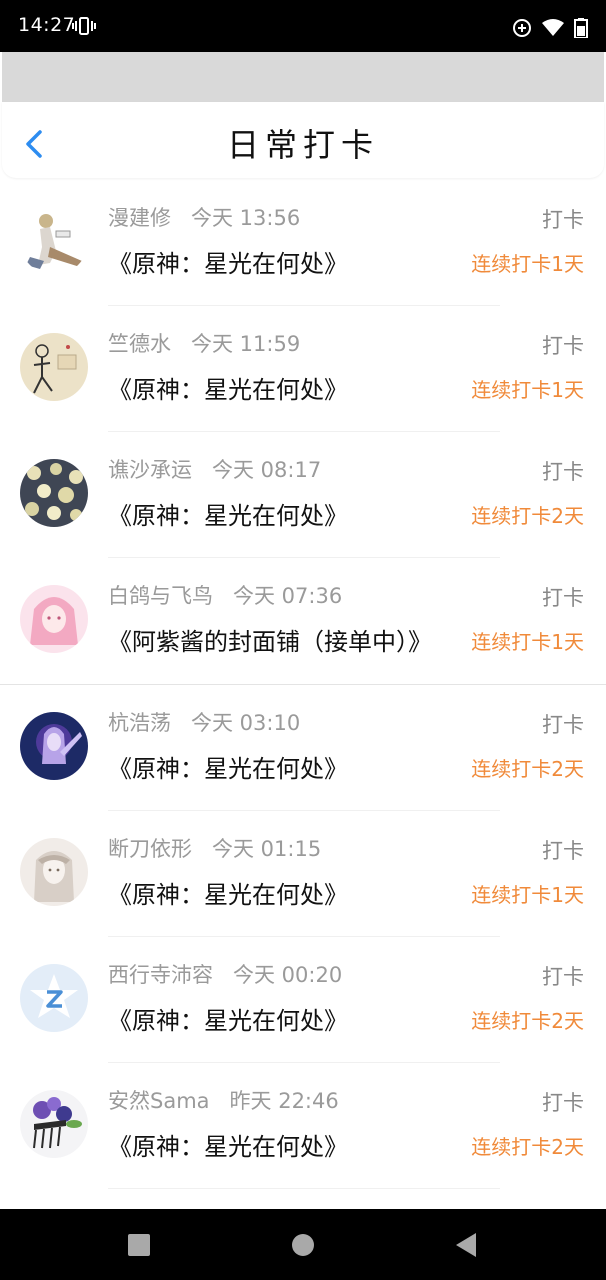 The image size is (606, 1280). I want to click on default-qq-avatar, so click(54, 998).